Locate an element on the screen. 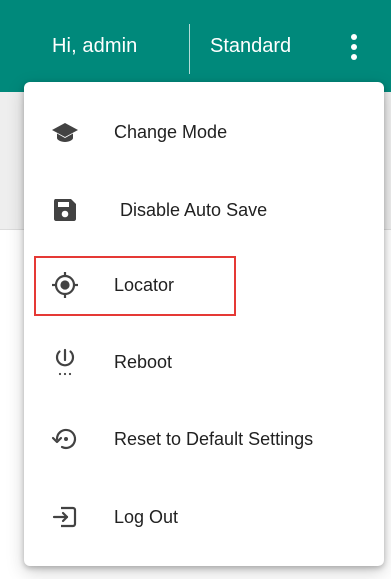  more-vertical-icon is located at coordinates (354, 47).